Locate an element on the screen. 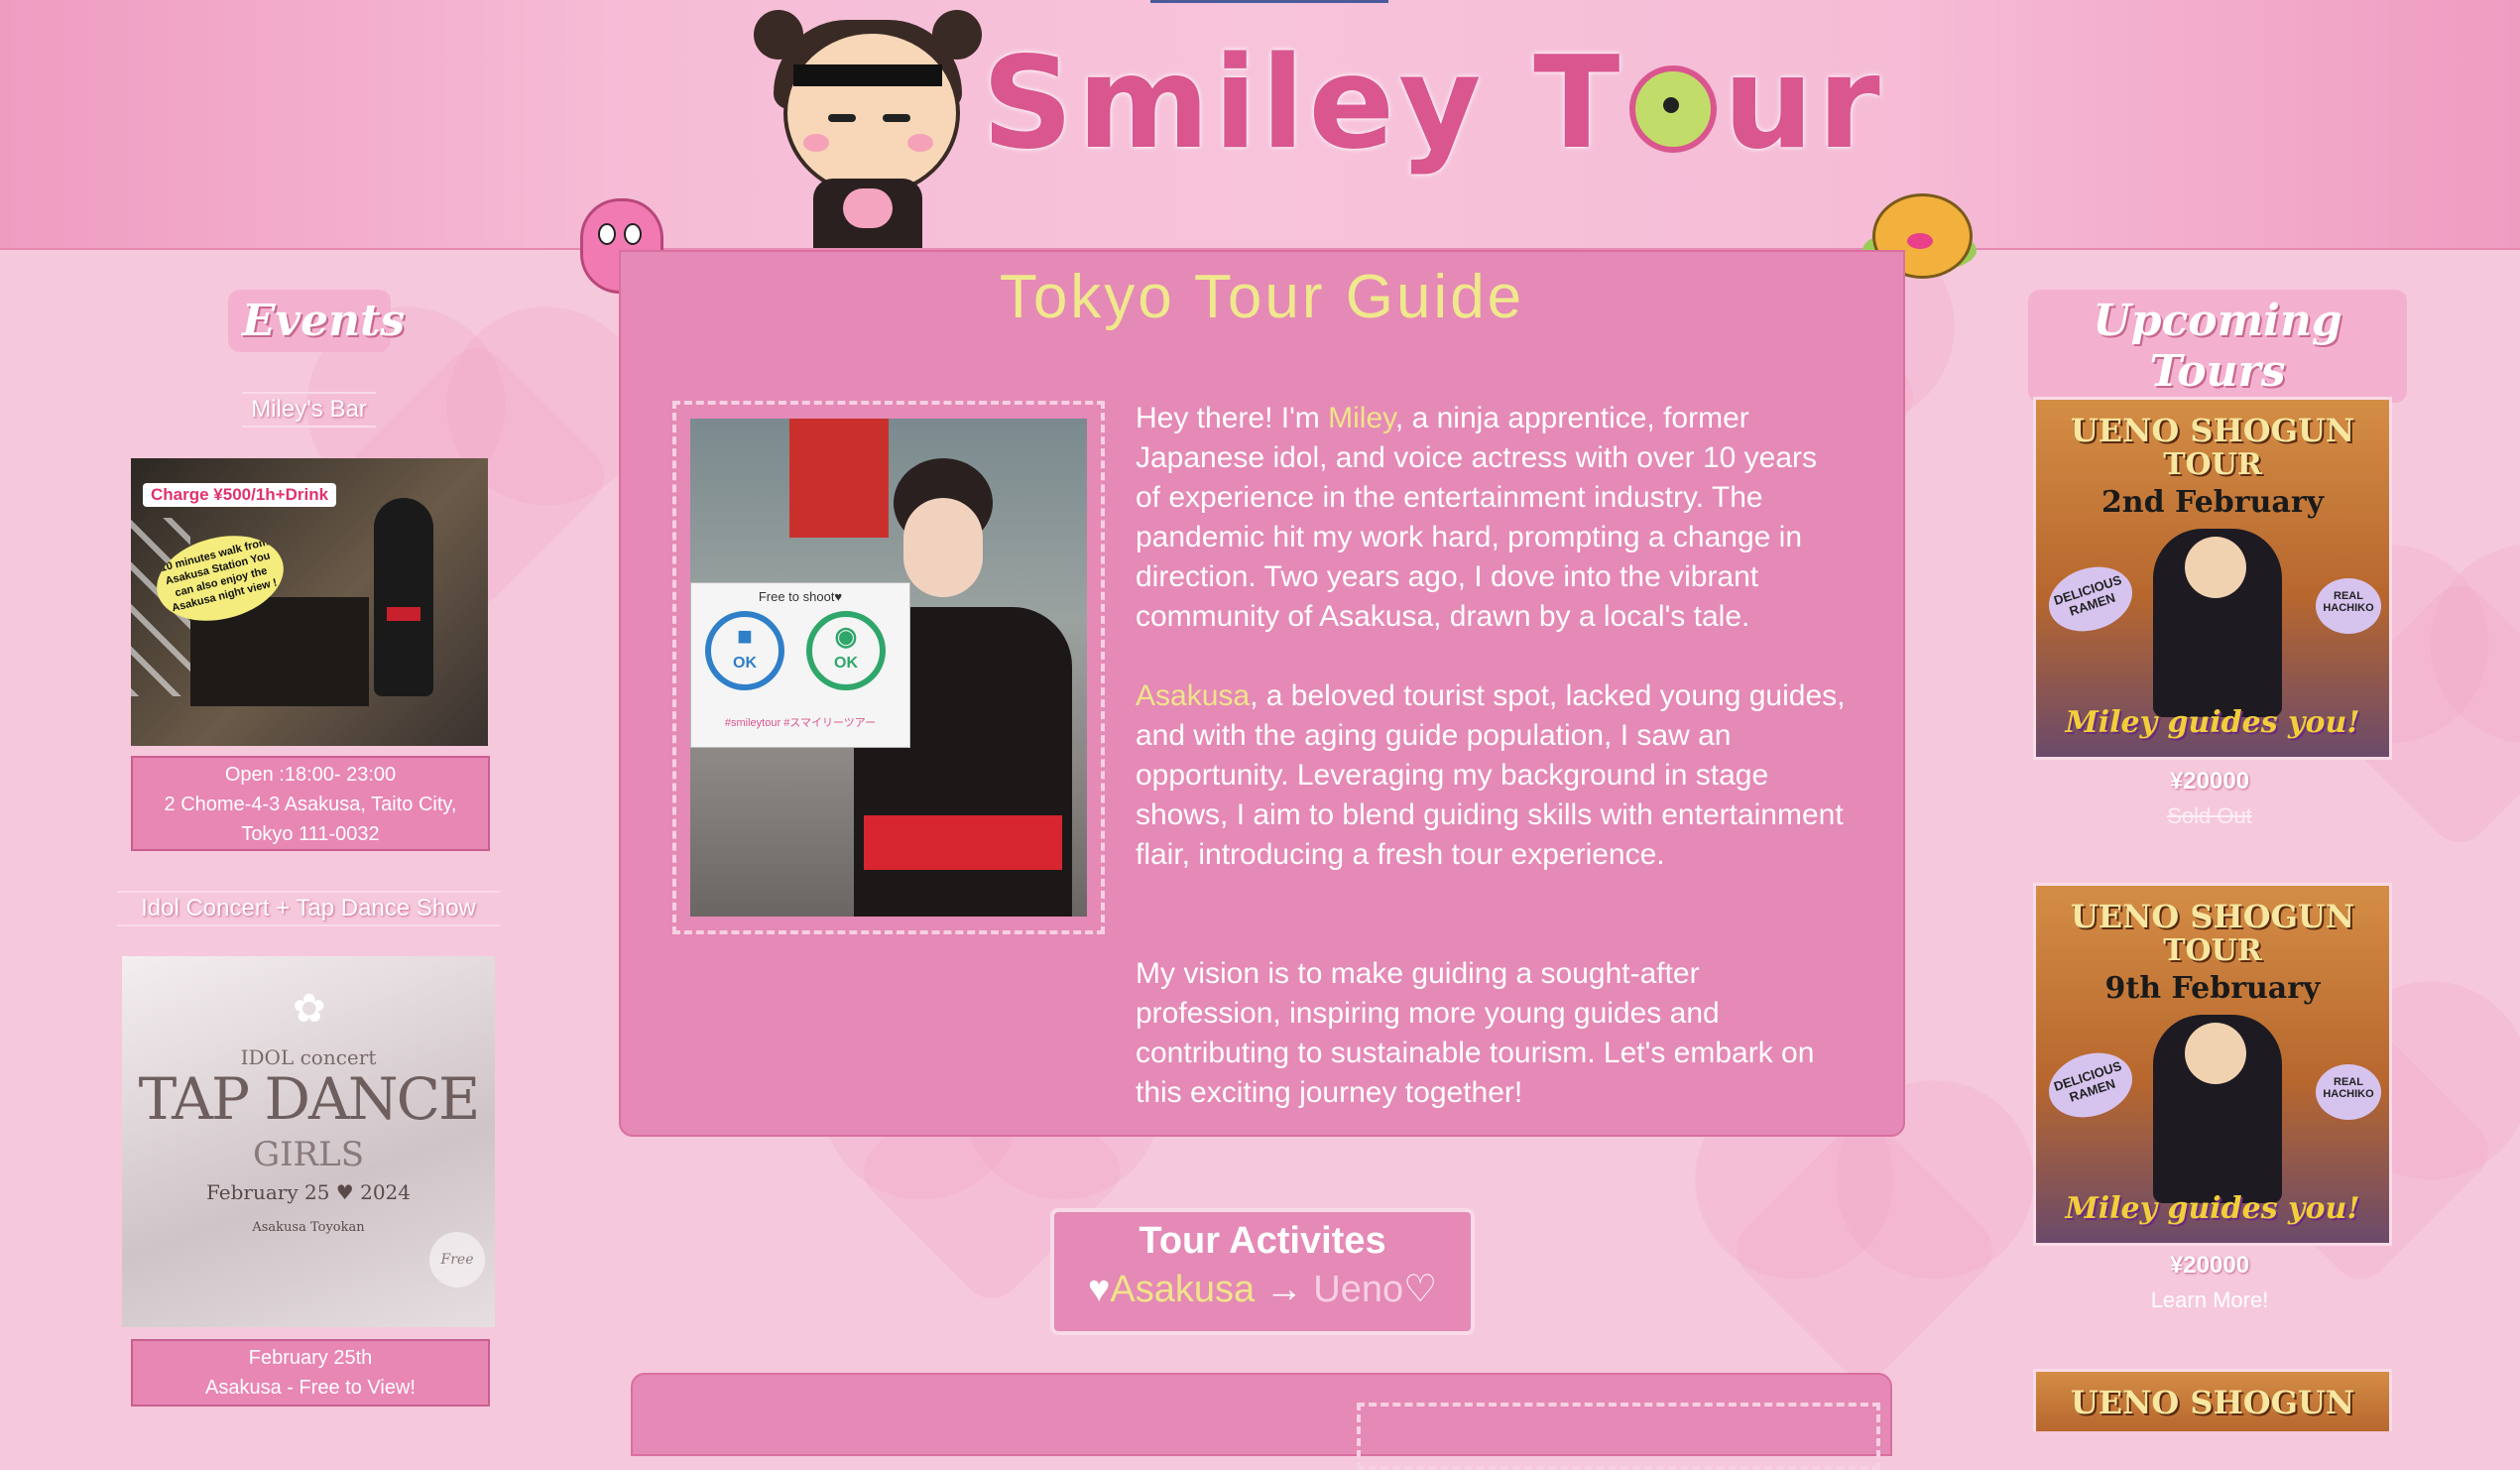 This screenshot has width=2520, height=1470. tour-title-3: UENO SHOGUN is located at coordinates (2212, 1403).